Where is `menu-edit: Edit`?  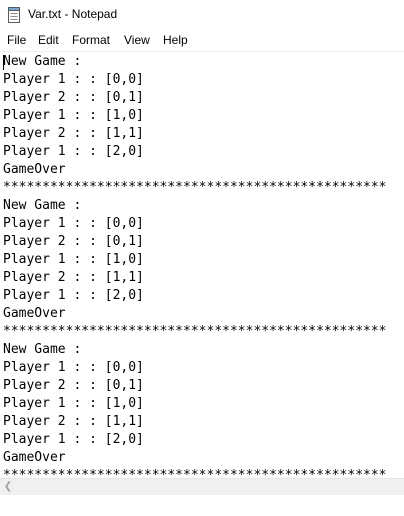
menu-edit: Edit is located at coordinates (48, 40).